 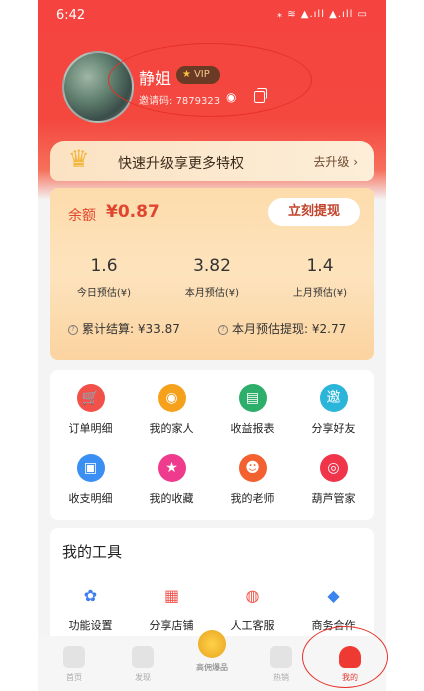 I want to click on tool-label: 分享店铺, so click(x=171, y=625).